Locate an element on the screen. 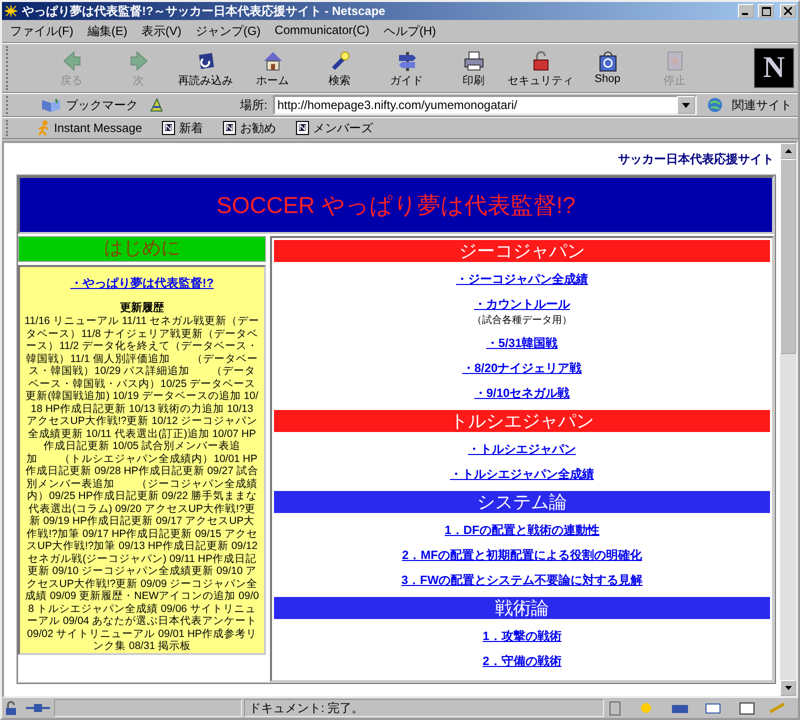  toolbar-button: ガイド is located at coordinates (406, 68).